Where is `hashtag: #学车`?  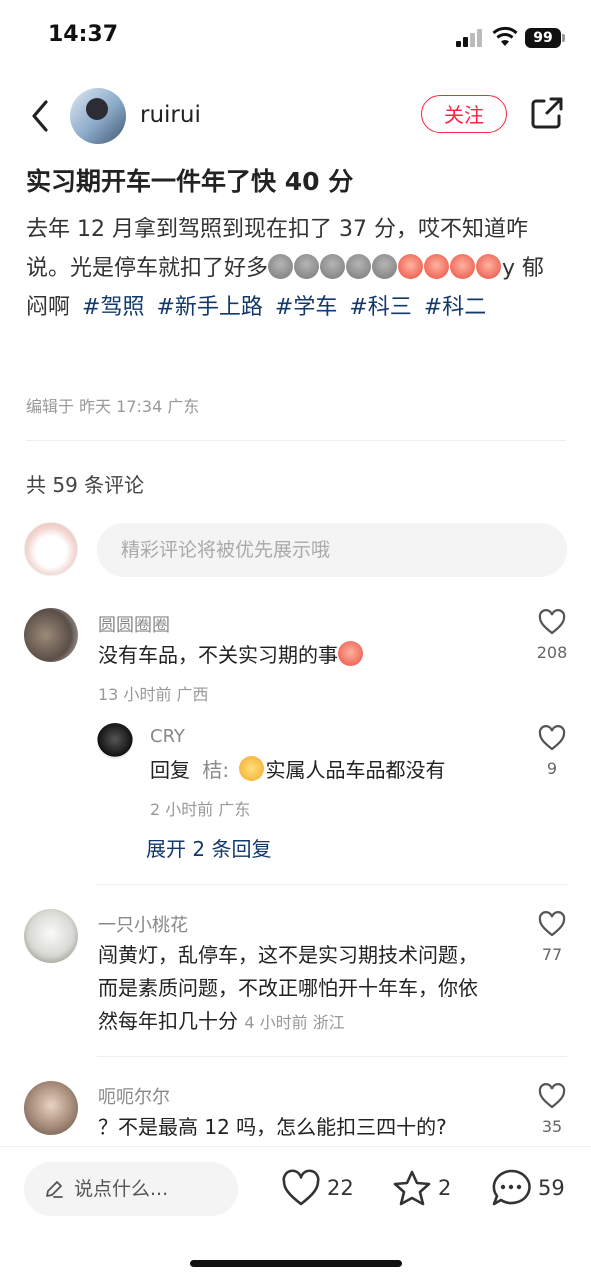
hashtag: #学车 is located at coordinates (306, 307).